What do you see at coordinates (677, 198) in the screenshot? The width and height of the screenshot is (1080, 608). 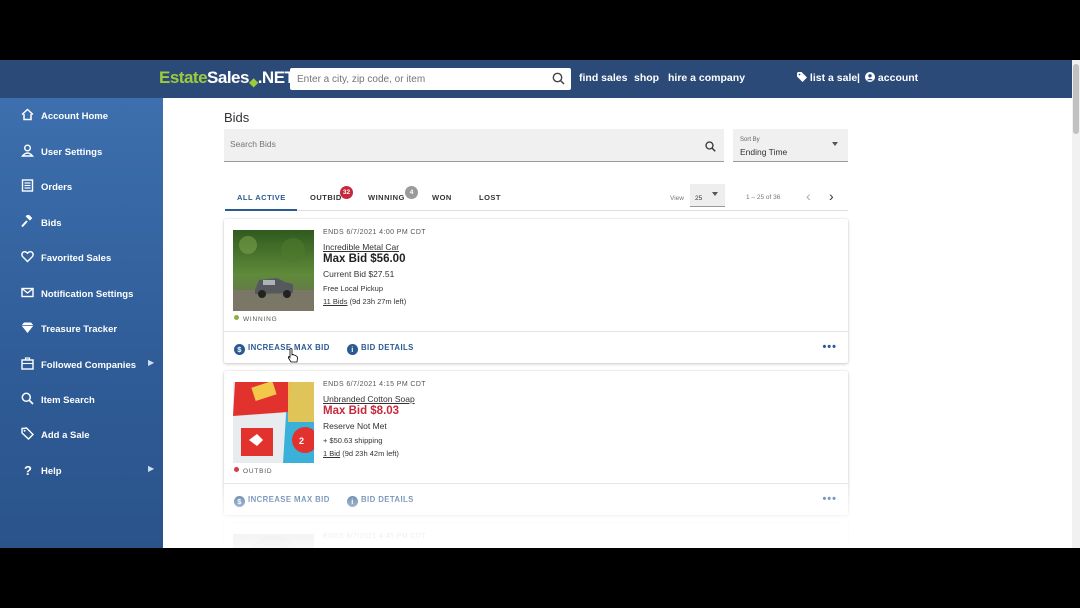 I see `view-label: View` at bounding box center [677, 198].